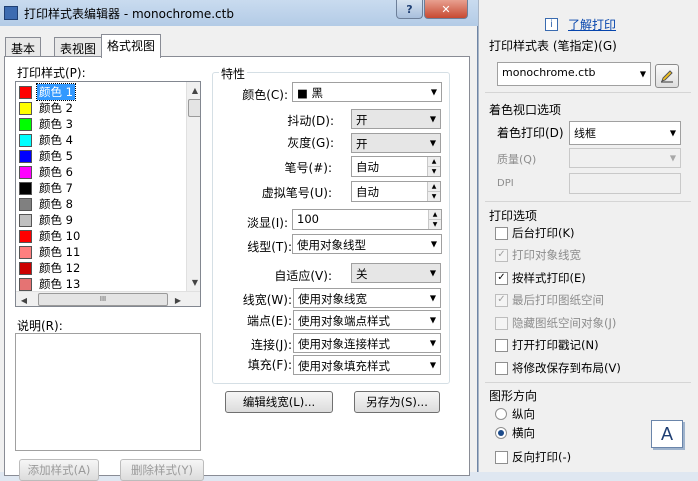  What do you see at coordinates (59, 470) in the screenshot?
I see `add-style-button: 添加样式(A)` at bounding box center [59, 470].